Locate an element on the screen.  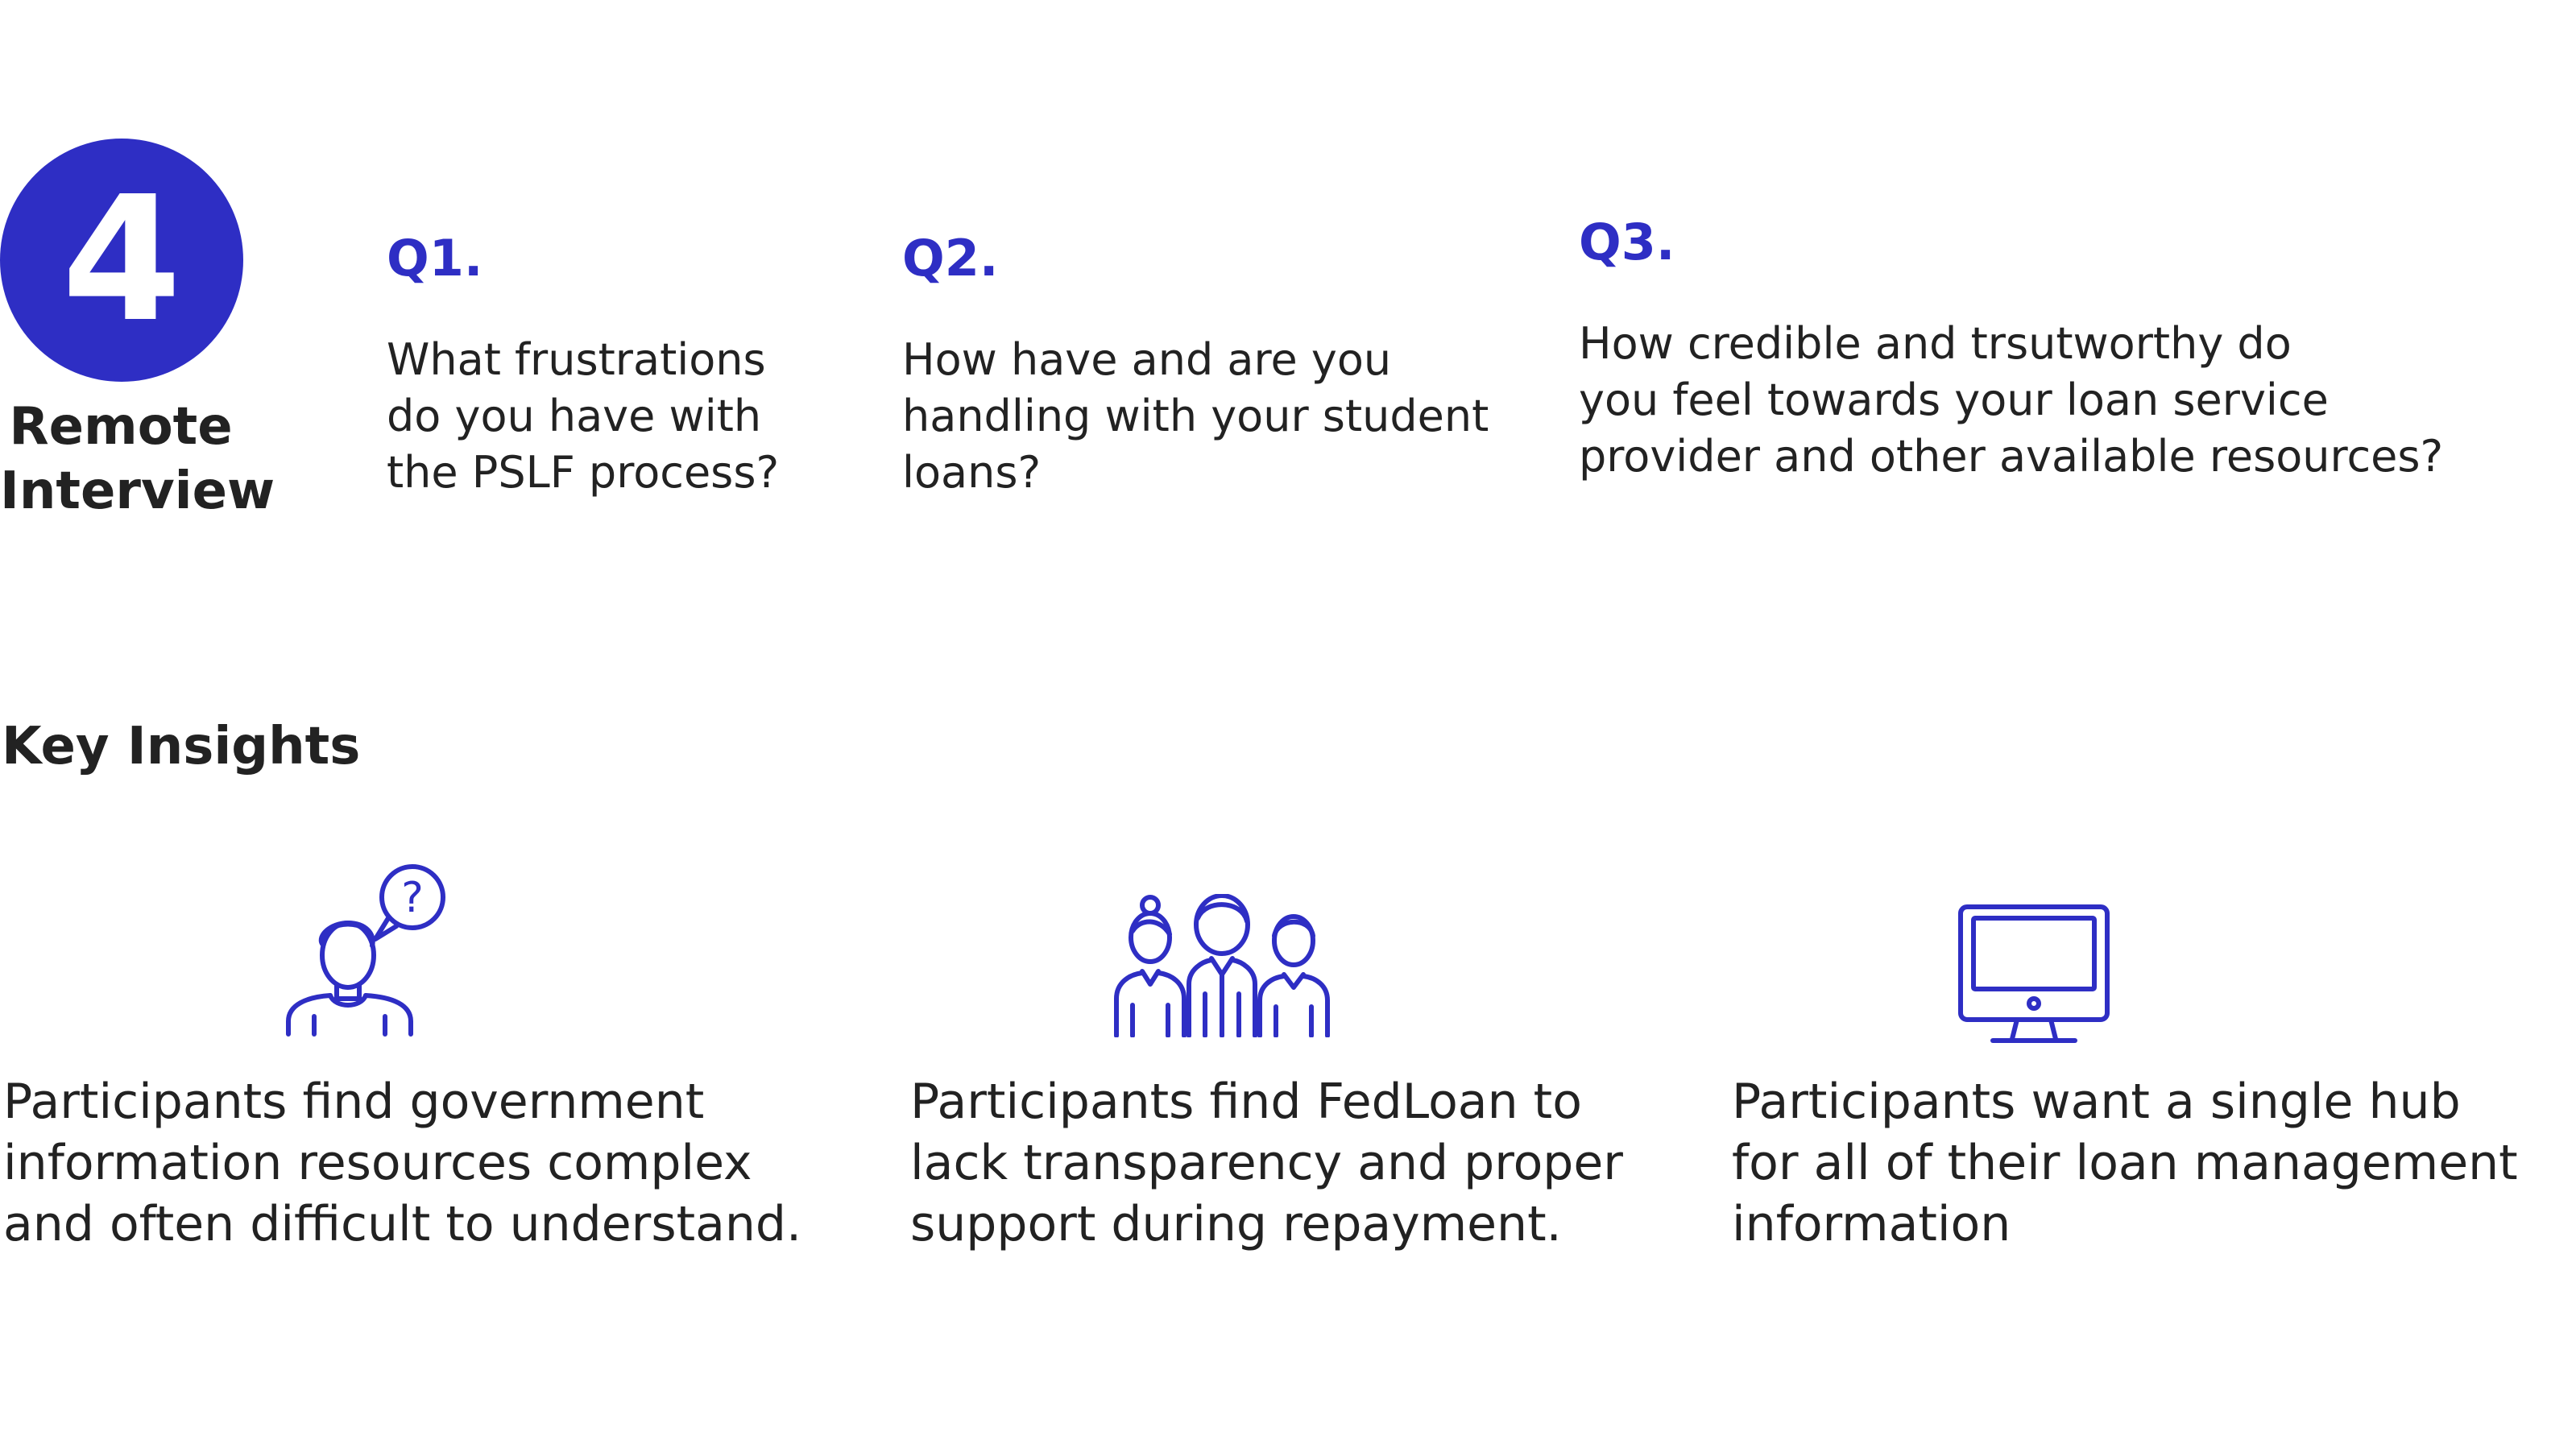
step-number: 4 is located at coordinates (121, 259).